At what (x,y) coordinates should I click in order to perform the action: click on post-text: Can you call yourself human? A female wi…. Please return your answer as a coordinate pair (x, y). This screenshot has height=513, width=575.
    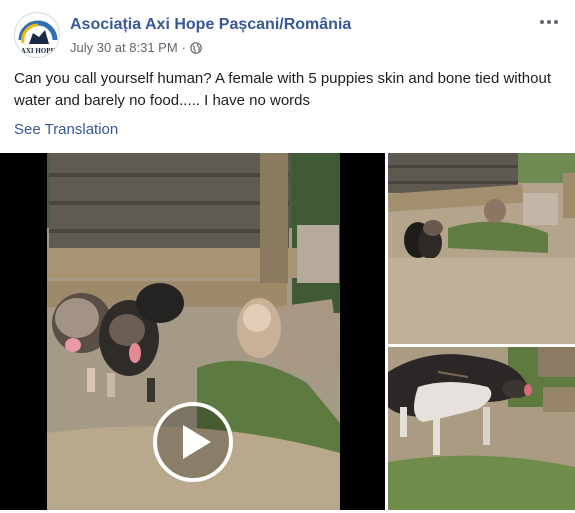
    Looking at the image, I should click on (282, 89).